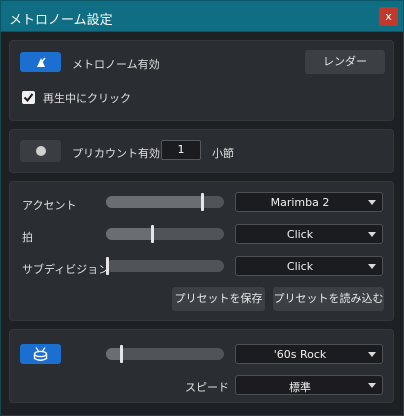 Image resolution: width=404 pixels, height=416 pixels. Describe the element at coordinates (201, 151) in the screenshot. I see `precount-panel: プリカウント有効 1 小節` at that location.